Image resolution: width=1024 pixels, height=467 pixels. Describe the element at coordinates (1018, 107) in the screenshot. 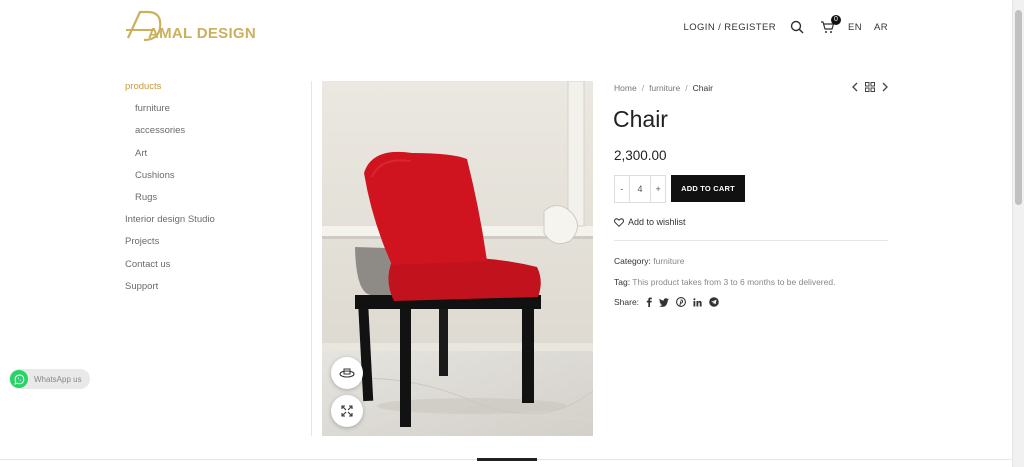

I see `scrollbar-thumb` at that location.